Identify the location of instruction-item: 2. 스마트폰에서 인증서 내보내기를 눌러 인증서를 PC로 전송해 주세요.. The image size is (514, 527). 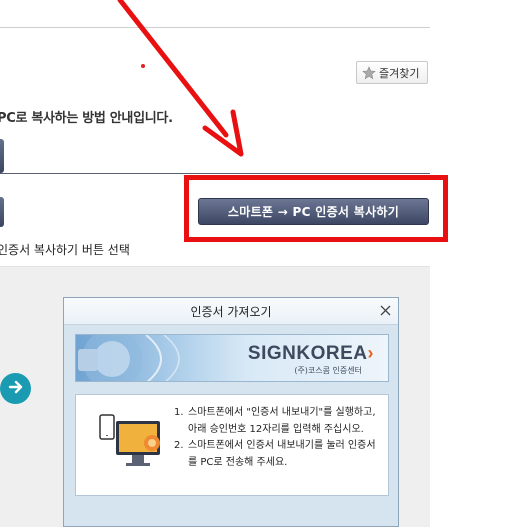
(275, 454).